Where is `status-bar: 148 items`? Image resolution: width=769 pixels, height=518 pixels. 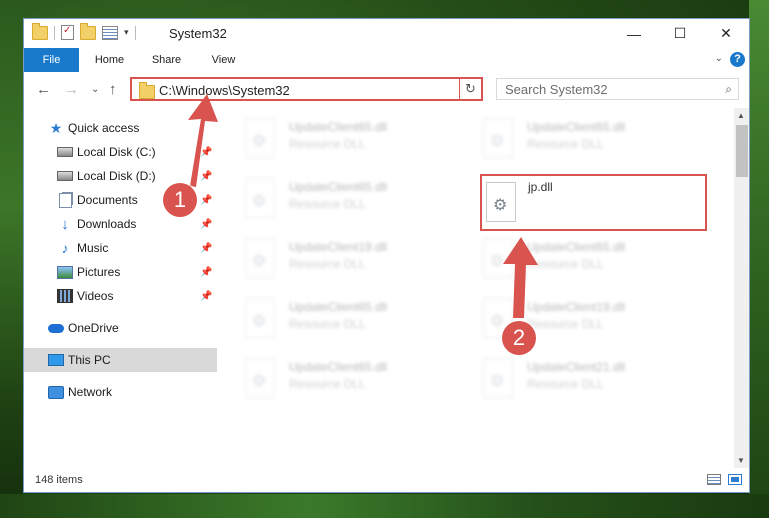
status-bar: 148 items is located at coordinates (386, 480).